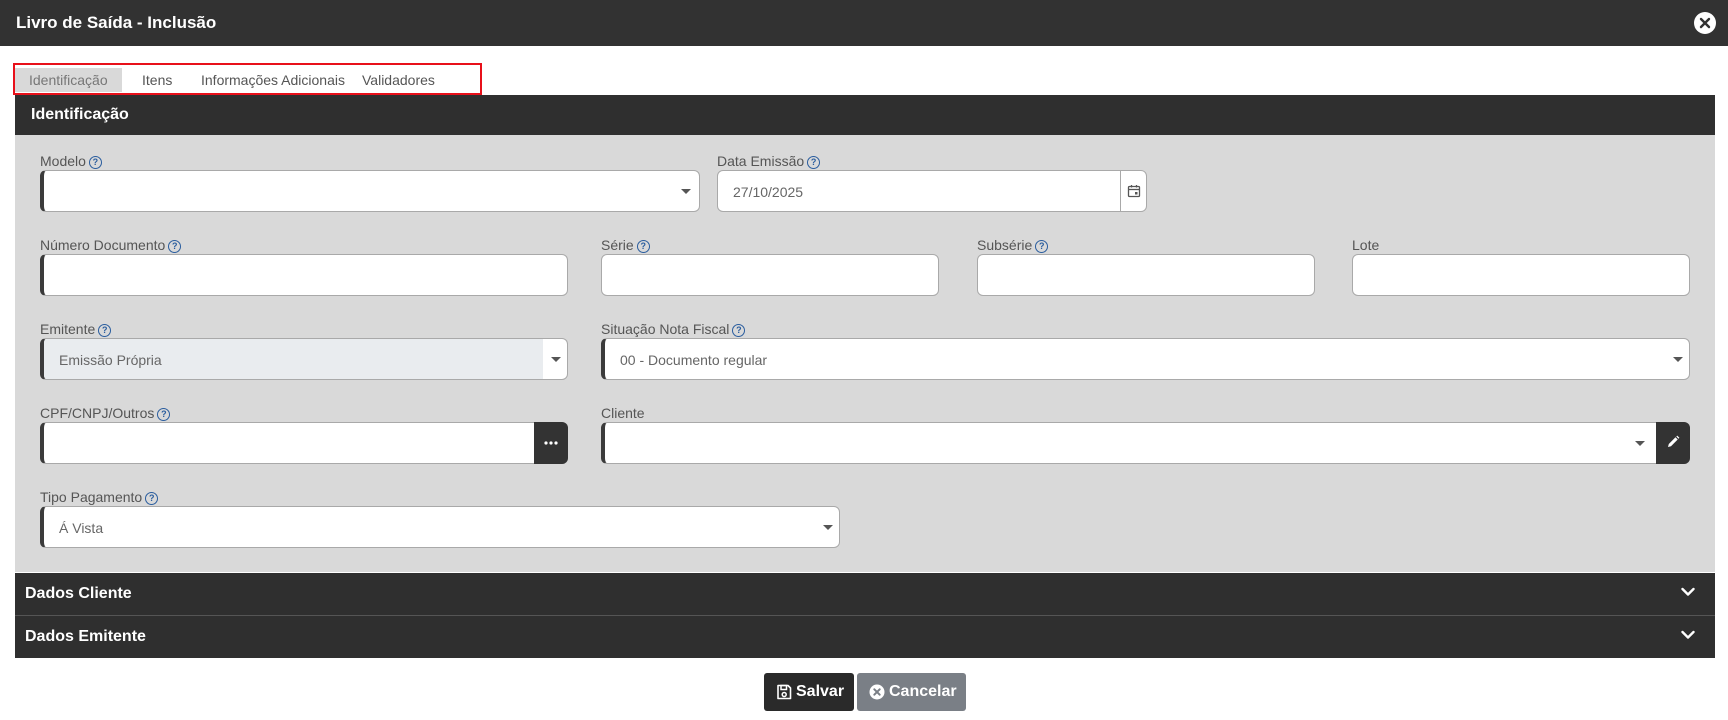 This screenshot has width=1728, height=720. Describe the element at coordinates (304, 275) in the screenshot. I see `numero-documento-input` at that location.